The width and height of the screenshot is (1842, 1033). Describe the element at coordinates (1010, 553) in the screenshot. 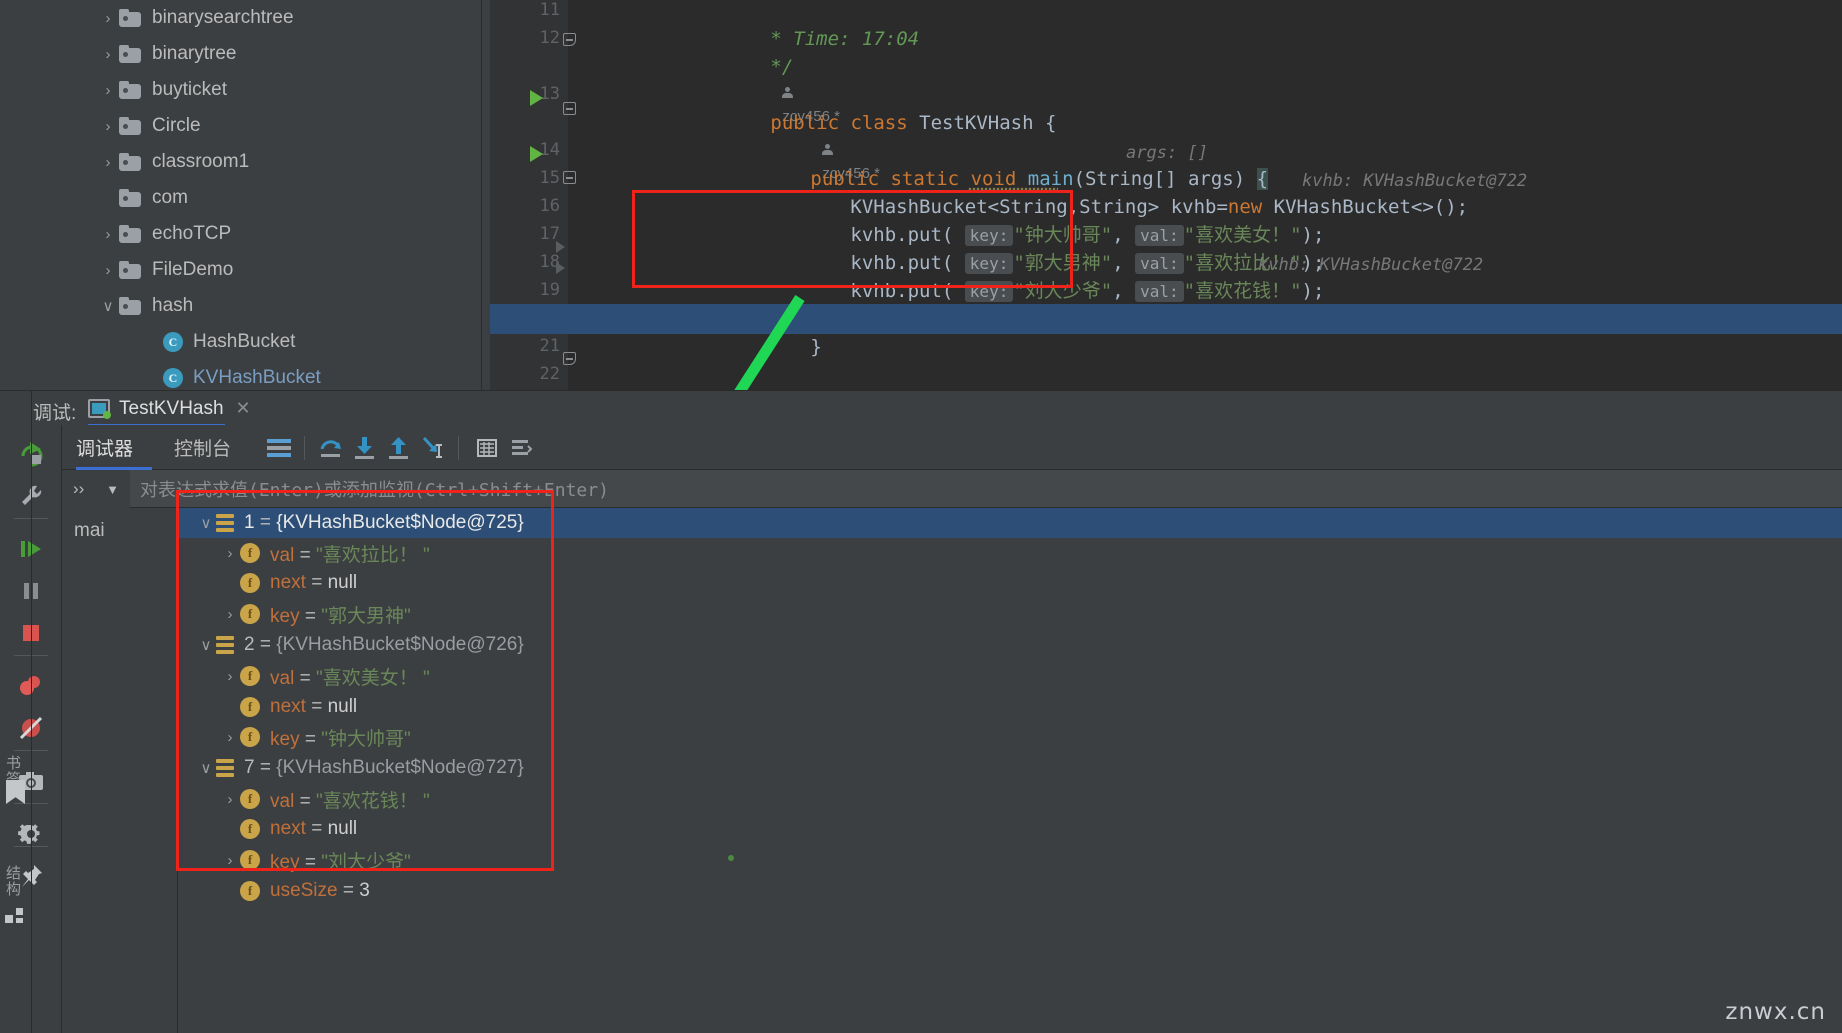

I see `variable-row: › f val = "喜欢拉比！ "` at that location.